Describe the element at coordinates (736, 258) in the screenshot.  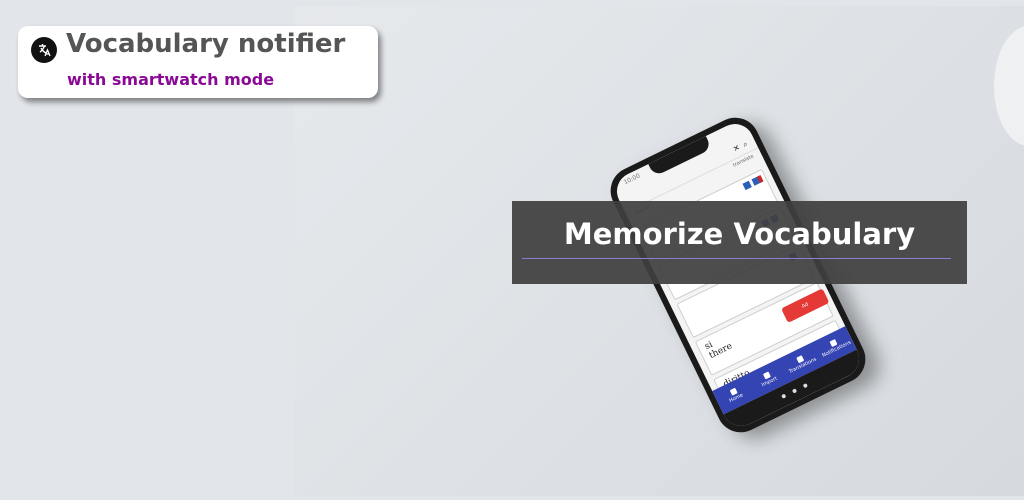
I see `headline-divider` at that location.